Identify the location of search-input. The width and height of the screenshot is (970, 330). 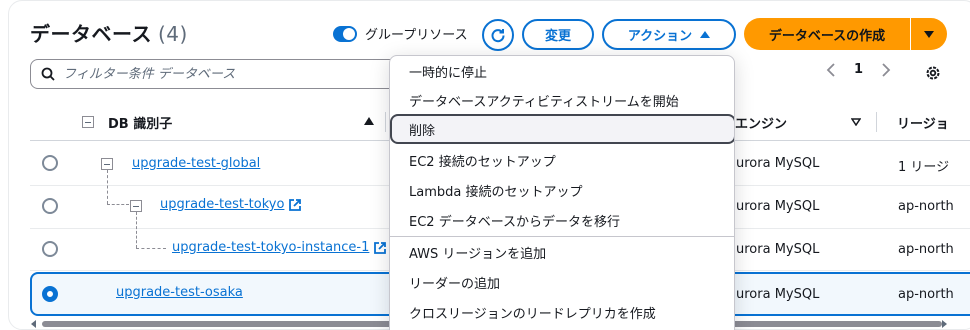
(213, 74).